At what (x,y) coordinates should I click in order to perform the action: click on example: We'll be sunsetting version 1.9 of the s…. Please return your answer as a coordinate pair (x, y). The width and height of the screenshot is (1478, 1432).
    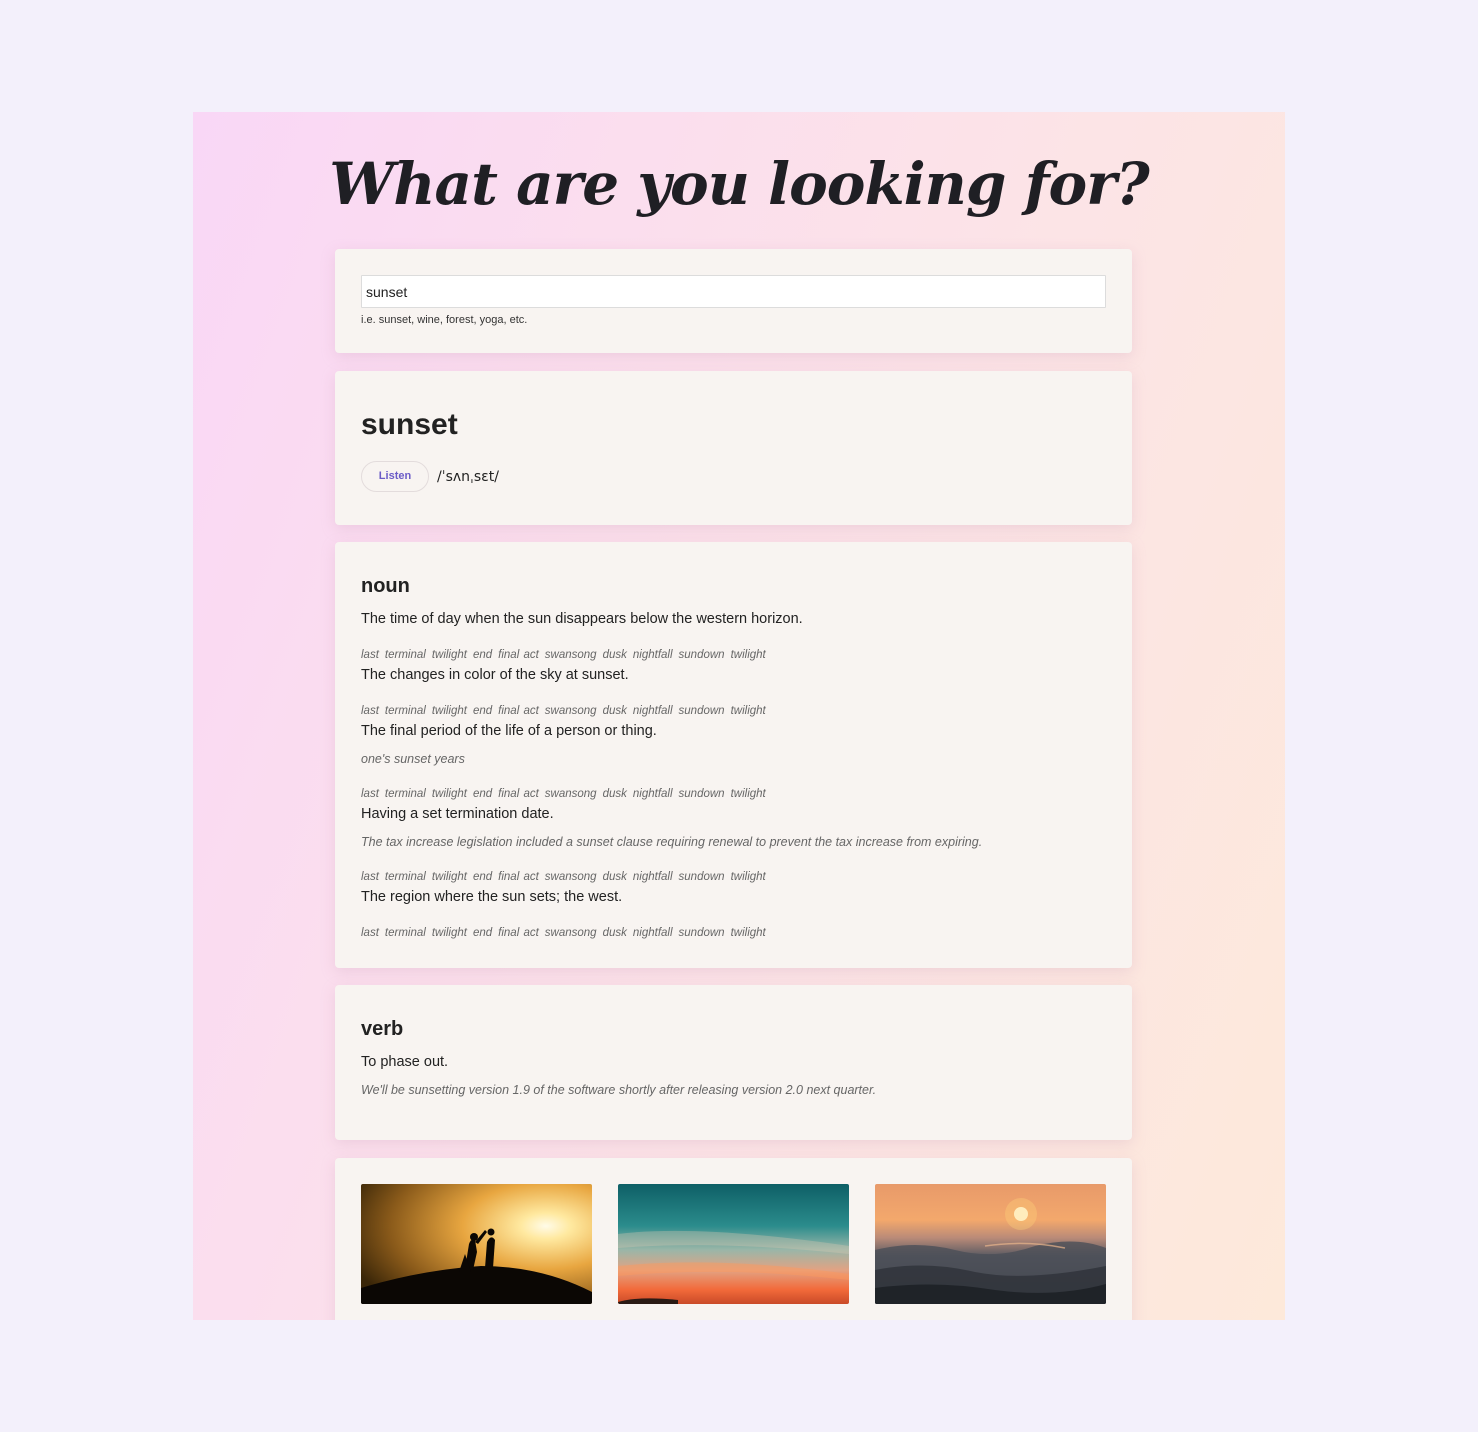
    Looking at the image, I should click on (619, 1090).